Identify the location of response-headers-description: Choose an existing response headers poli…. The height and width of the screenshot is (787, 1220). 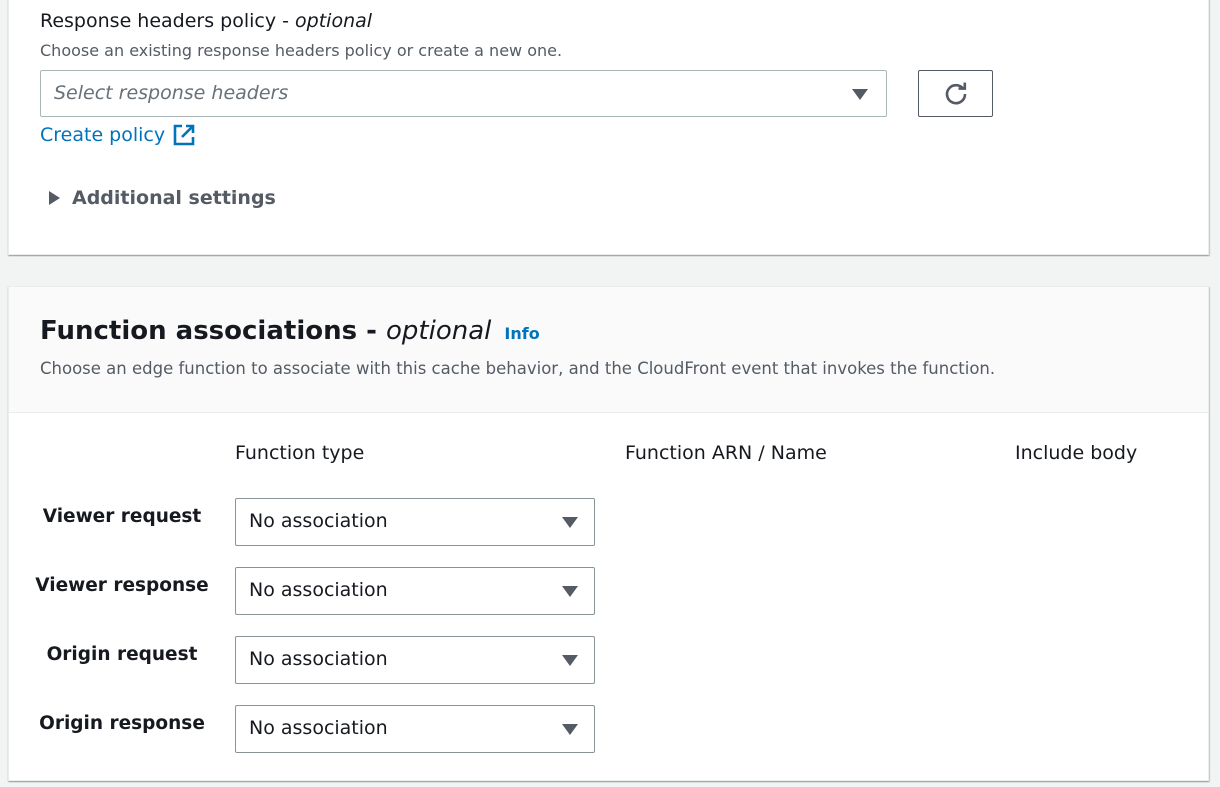
(301, 50).